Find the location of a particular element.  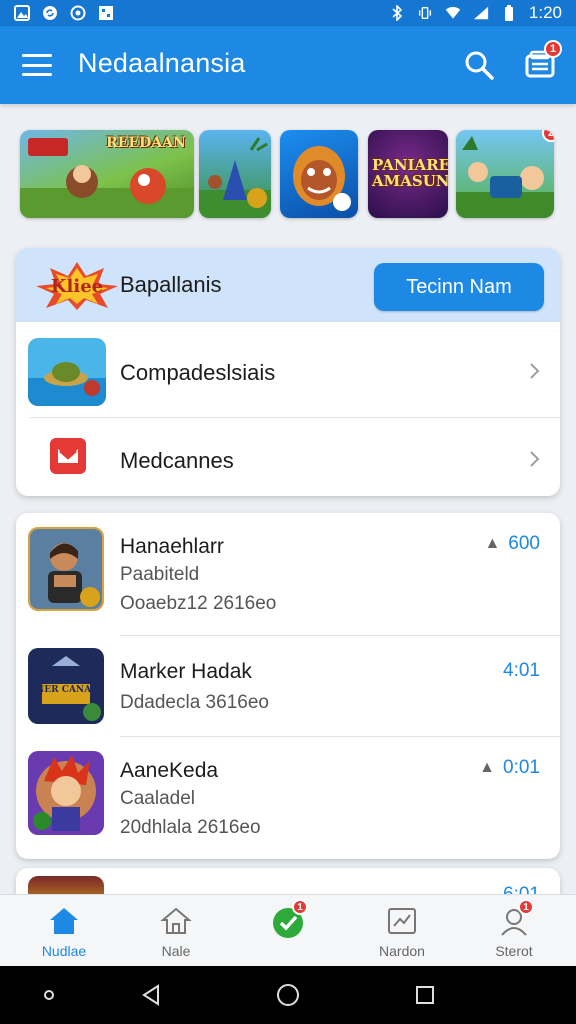

game-name: Marker Hadak is located at coordinates (186, 671).